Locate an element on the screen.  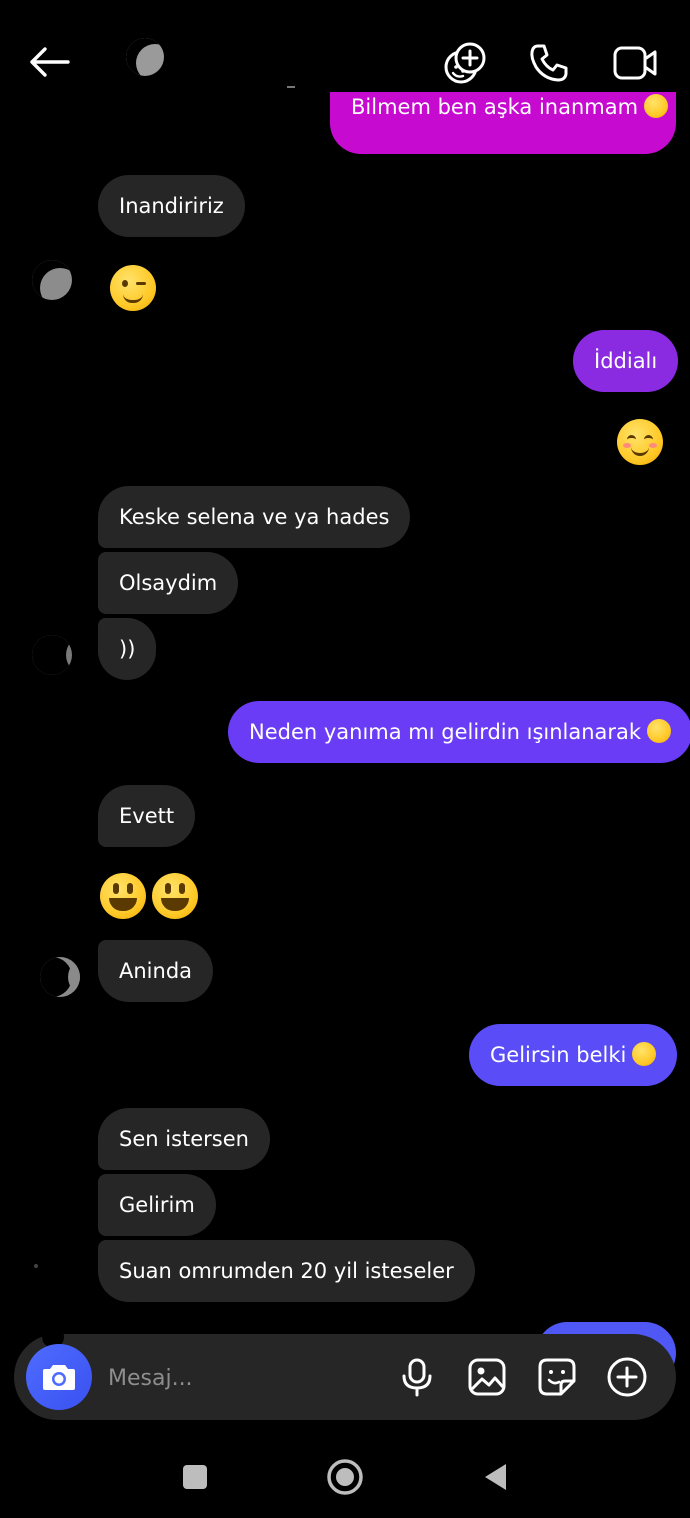
incoming-message: Olsaydim is located at coordinates (168, 583).